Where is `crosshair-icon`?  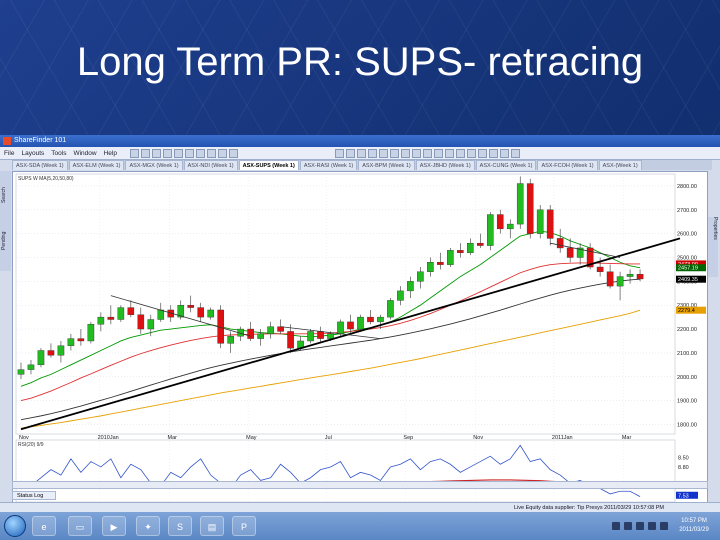
crosshair-icon is located at coordinates (438, 153).